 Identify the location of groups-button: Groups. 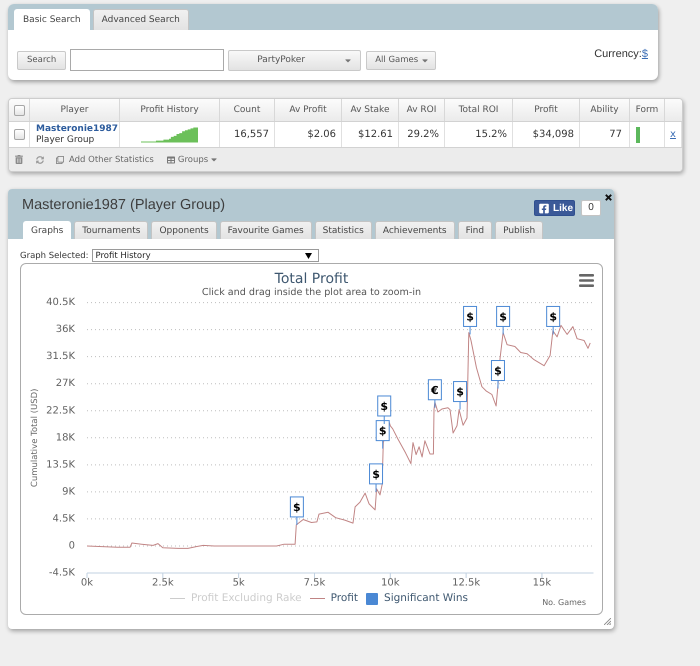
(192, 159).